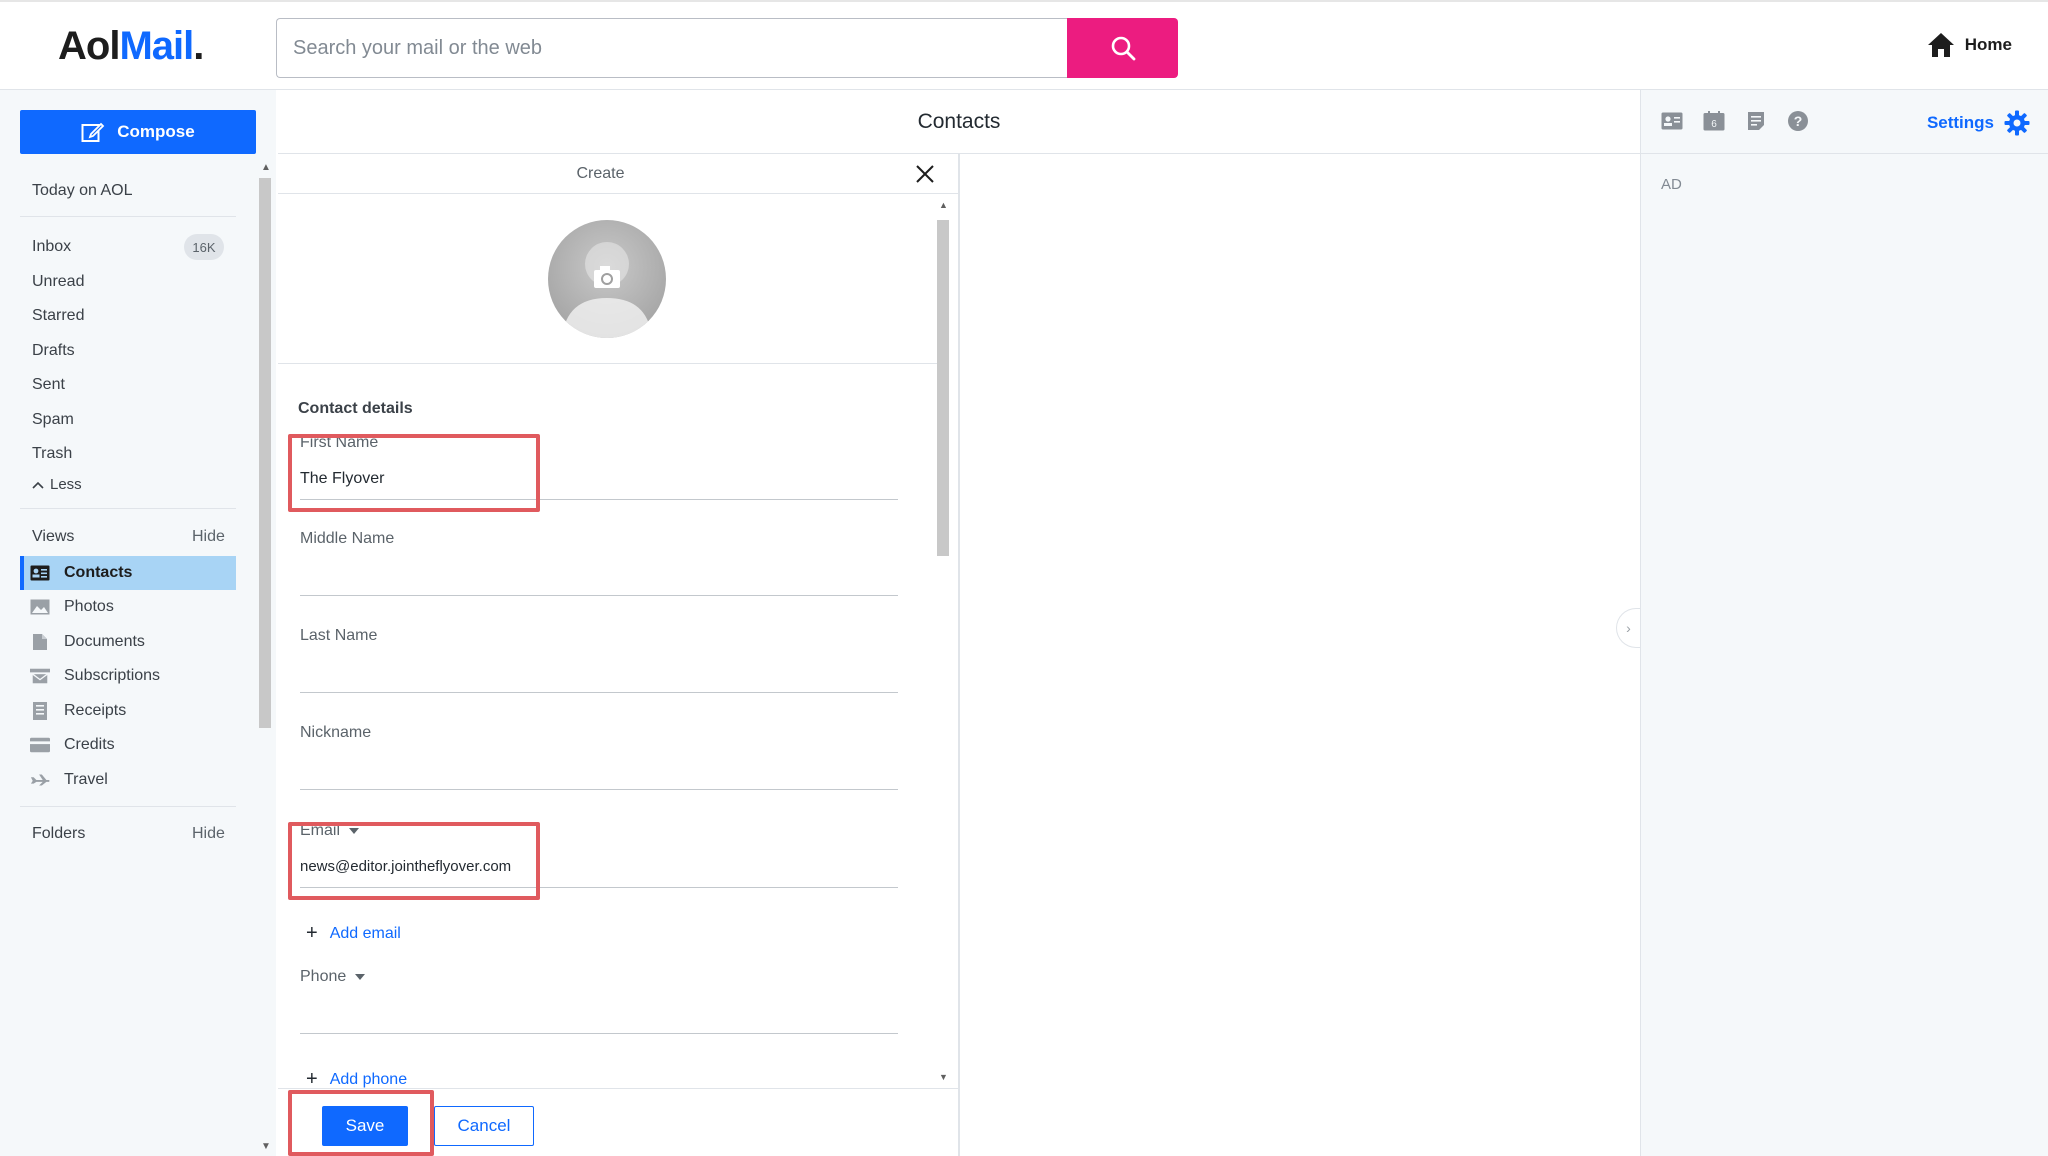 The width and height of the screenshot is (2048, 1156). I want to click on contact-details-heading: Contact details, so click(355, 408).